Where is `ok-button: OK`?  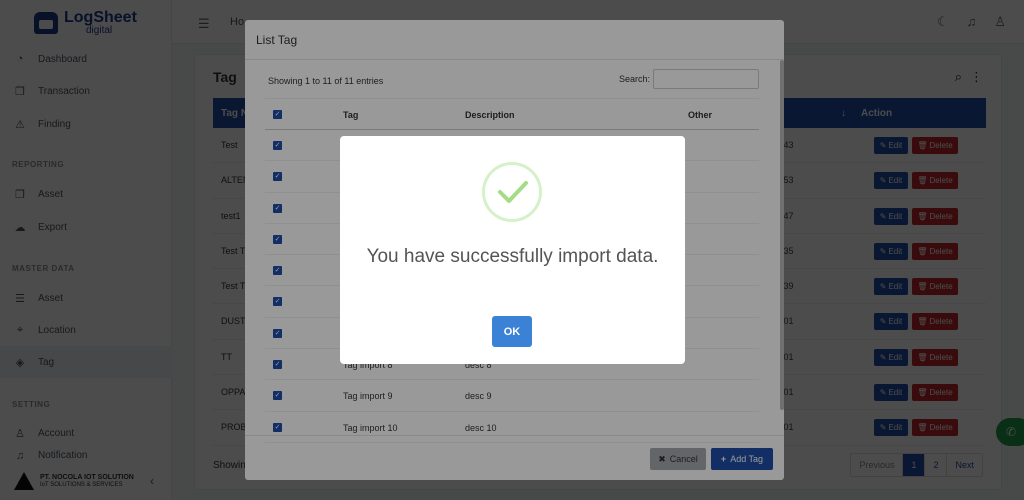
ok-button: OK is located at coordinates (512, 331).